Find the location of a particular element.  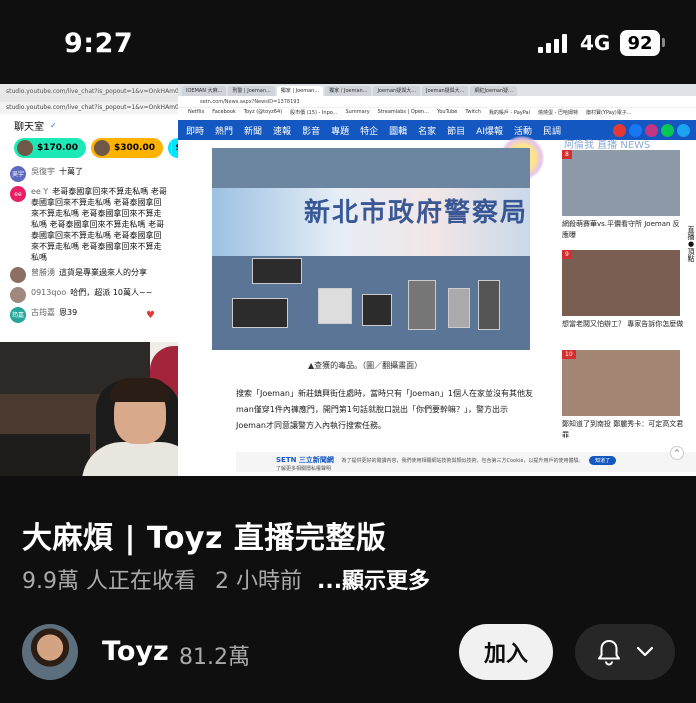

chevron-up-icon: ^ is located at coordinates (677, 453).